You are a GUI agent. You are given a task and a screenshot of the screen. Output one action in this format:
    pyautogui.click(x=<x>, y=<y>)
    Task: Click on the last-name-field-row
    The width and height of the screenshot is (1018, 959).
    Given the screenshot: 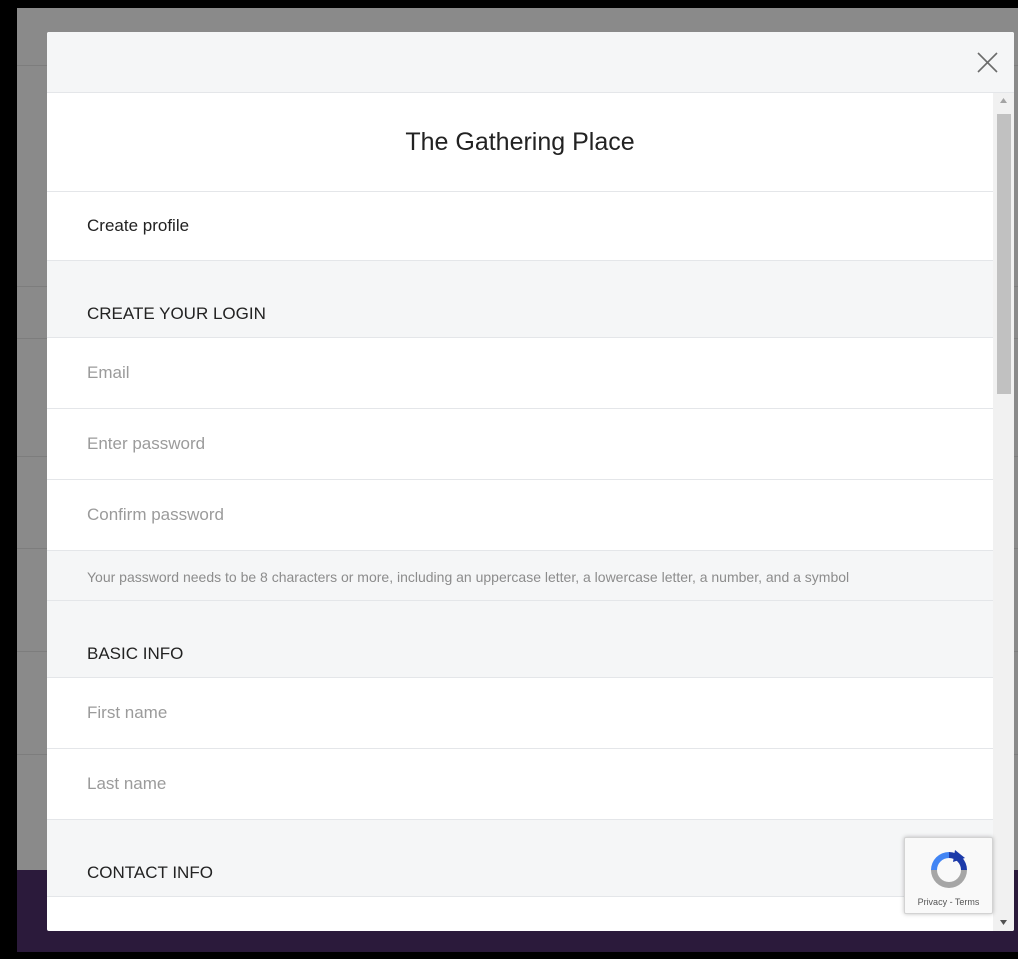 What is the action you would take?
    pyautogui.click(x=520, y=784)
    